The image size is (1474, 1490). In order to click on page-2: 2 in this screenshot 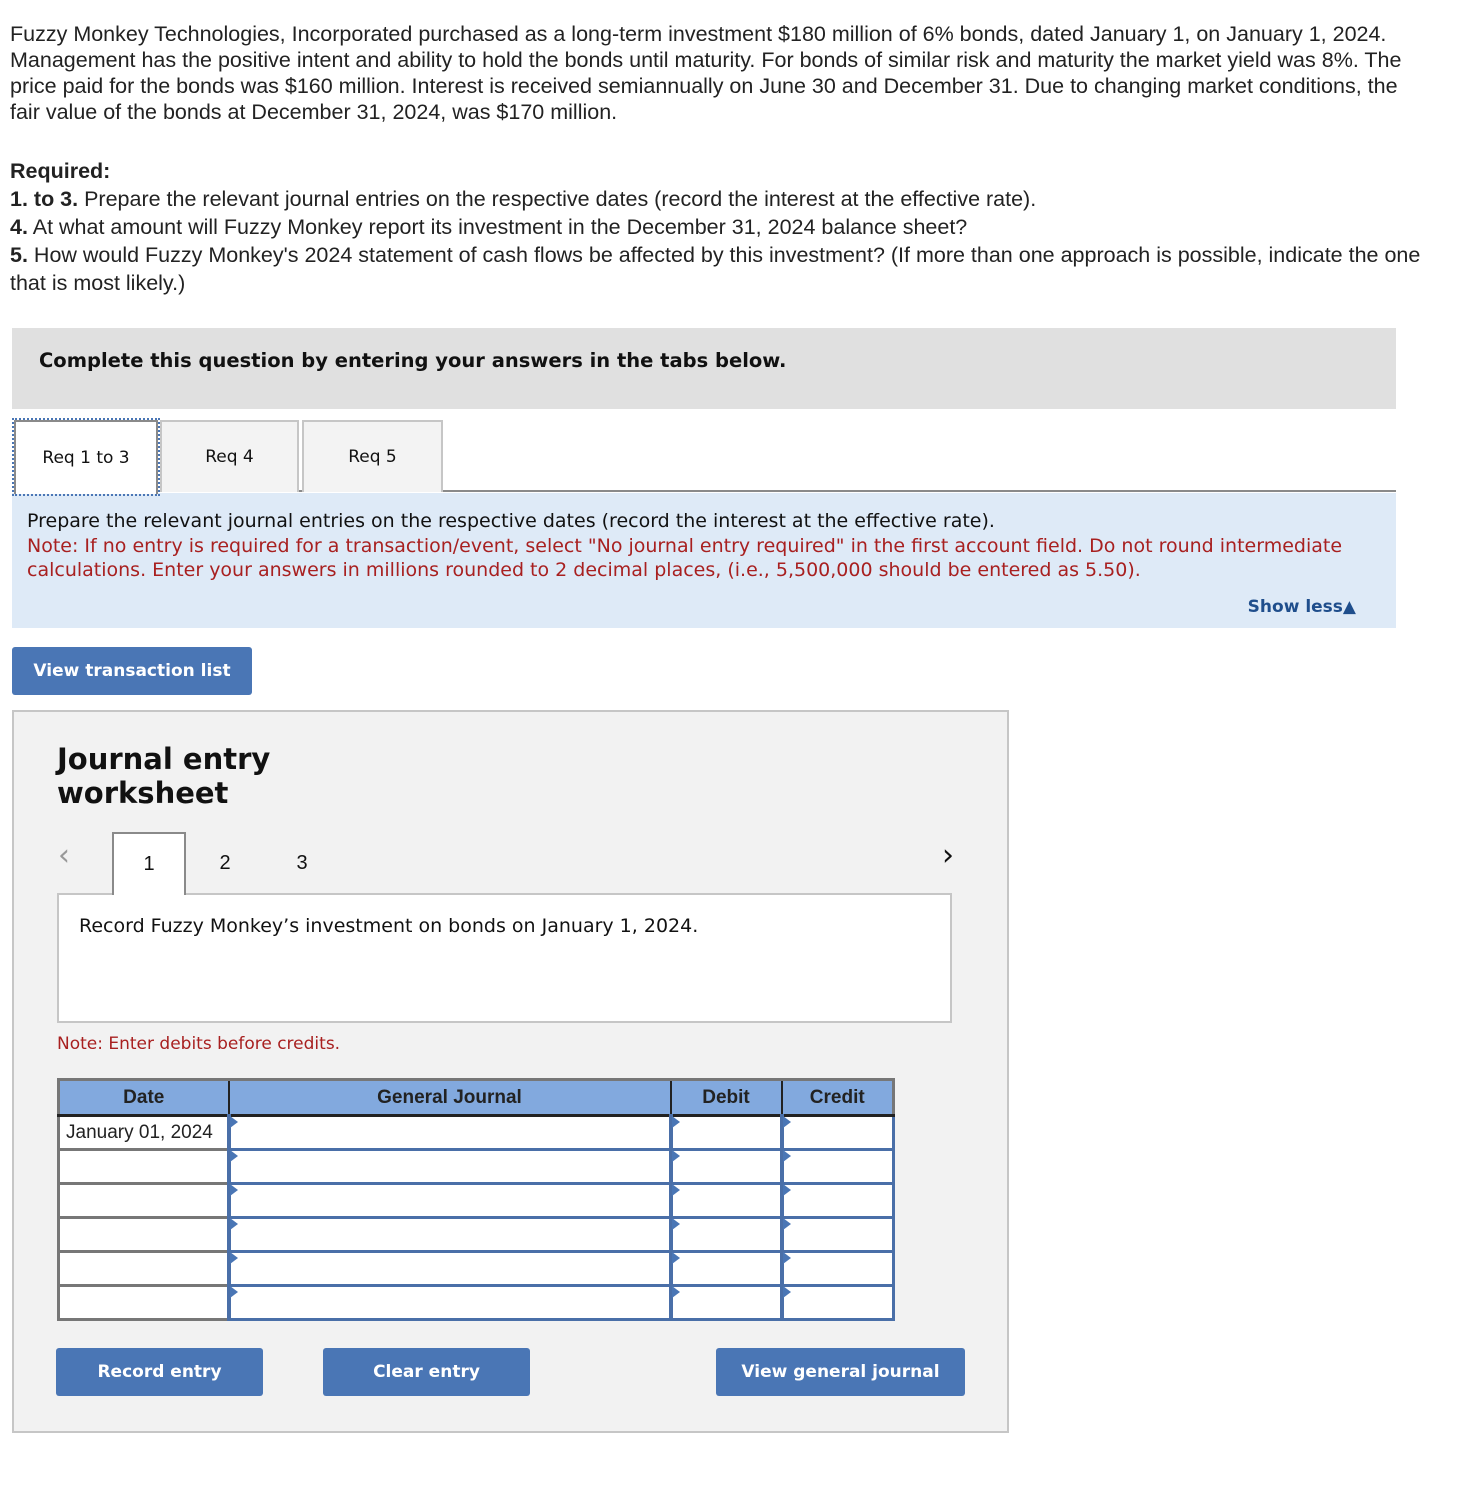, I will do `click(225, 863)`.